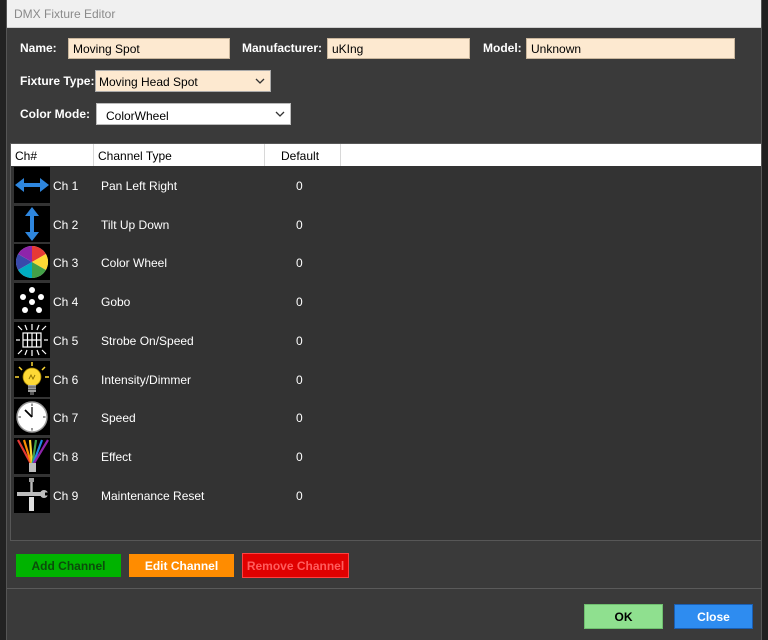 Image resolution: width=768 pixels, height=640 pixels. What do you see at coordinates (57, 81) in the screenshot?
I see `fixture-type-label: Fixture Type:` at bounding box center [57, 81].